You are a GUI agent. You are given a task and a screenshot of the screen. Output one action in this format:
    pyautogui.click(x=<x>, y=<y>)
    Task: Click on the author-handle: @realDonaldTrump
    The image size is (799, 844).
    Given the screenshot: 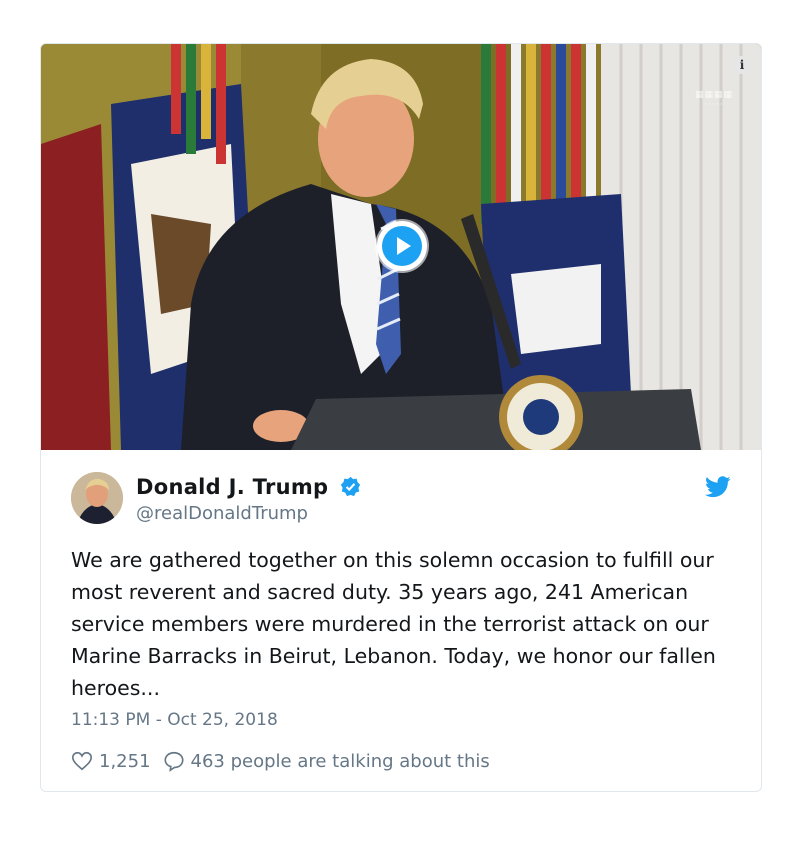 What is the action you would take?
    pyautogui.click(x=222, y=513)
    